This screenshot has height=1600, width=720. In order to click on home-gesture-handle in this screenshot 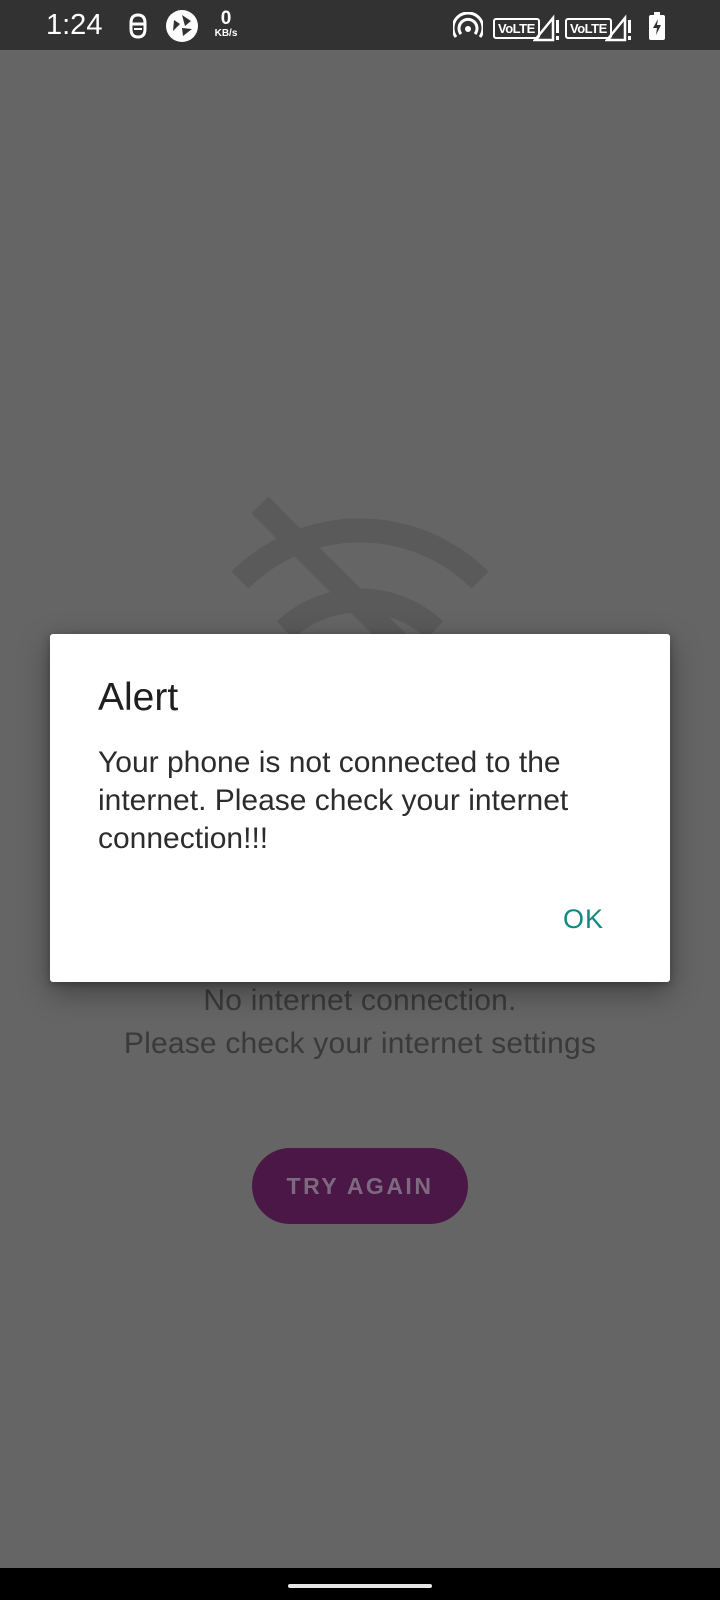, I will do `click(360, 1586)`.